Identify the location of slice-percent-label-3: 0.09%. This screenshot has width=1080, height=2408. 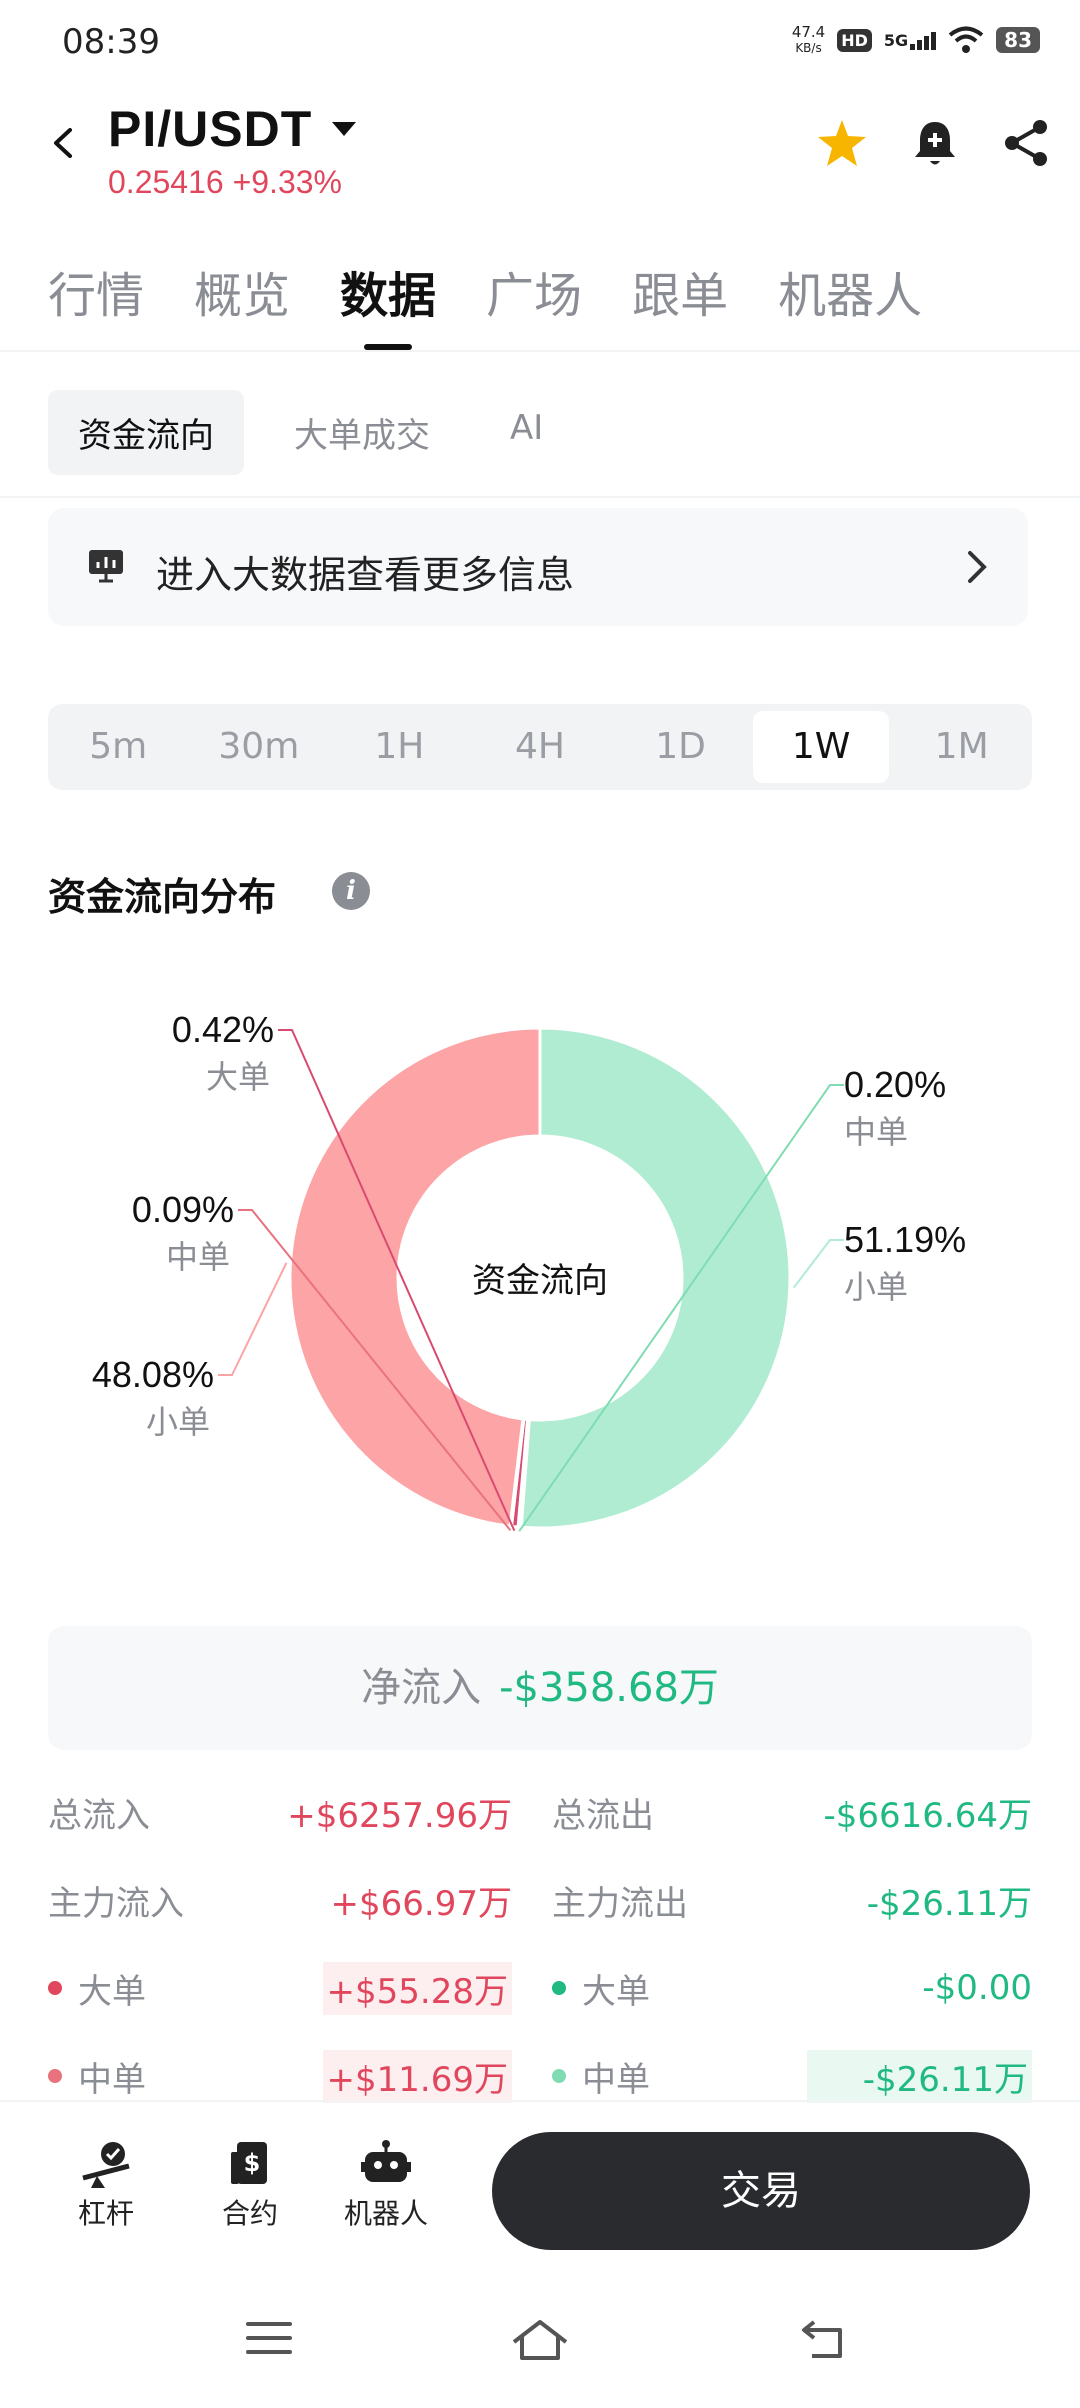
(183, 1209).